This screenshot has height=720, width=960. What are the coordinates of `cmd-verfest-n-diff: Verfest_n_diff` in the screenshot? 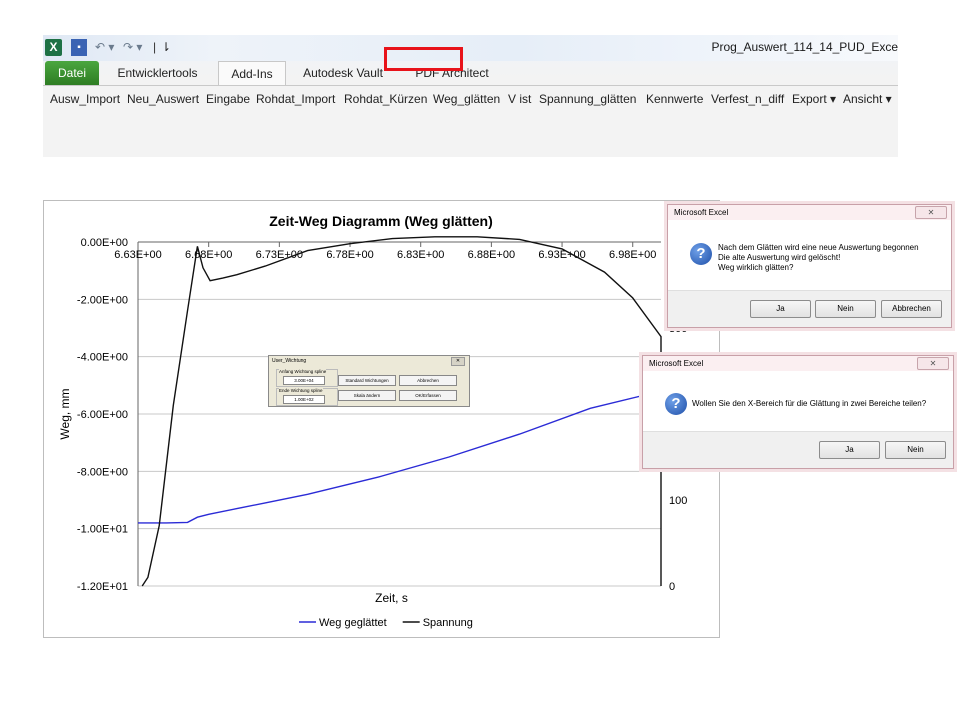 It's located at (747, 99).